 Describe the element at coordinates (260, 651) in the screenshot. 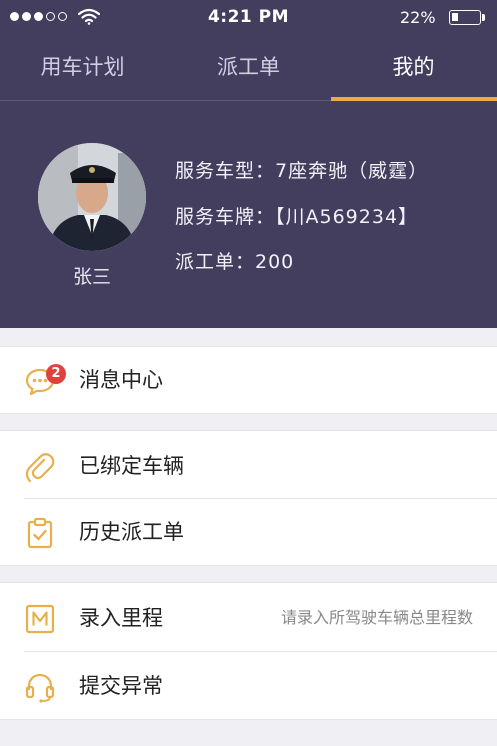

I see `divider` at that location.